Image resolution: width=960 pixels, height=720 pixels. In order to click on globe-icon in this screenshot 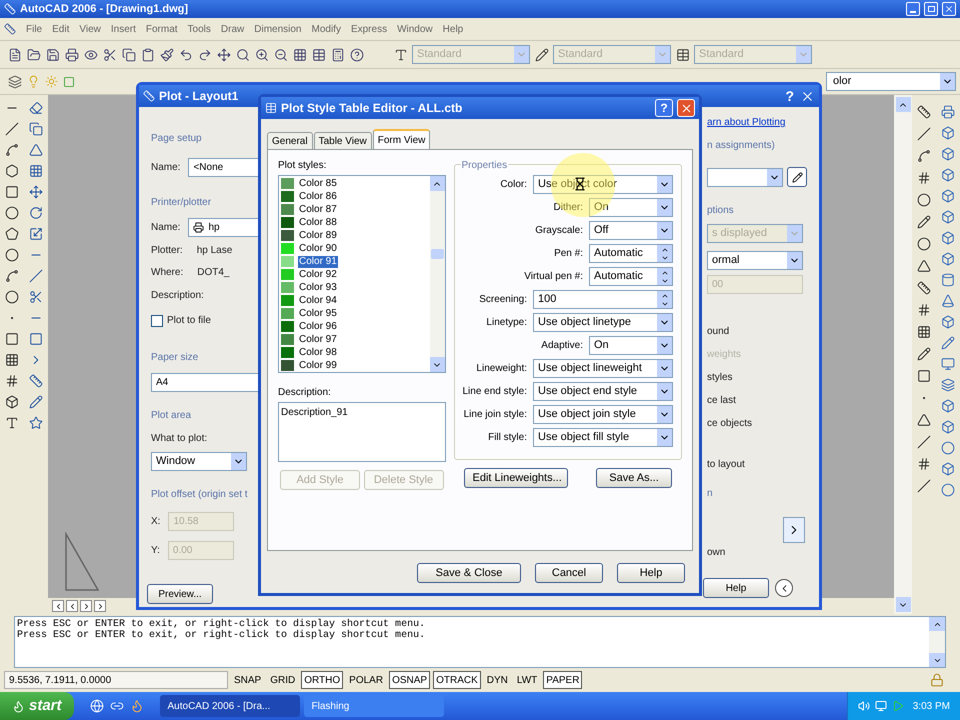, I will do `click(97, 706)`.